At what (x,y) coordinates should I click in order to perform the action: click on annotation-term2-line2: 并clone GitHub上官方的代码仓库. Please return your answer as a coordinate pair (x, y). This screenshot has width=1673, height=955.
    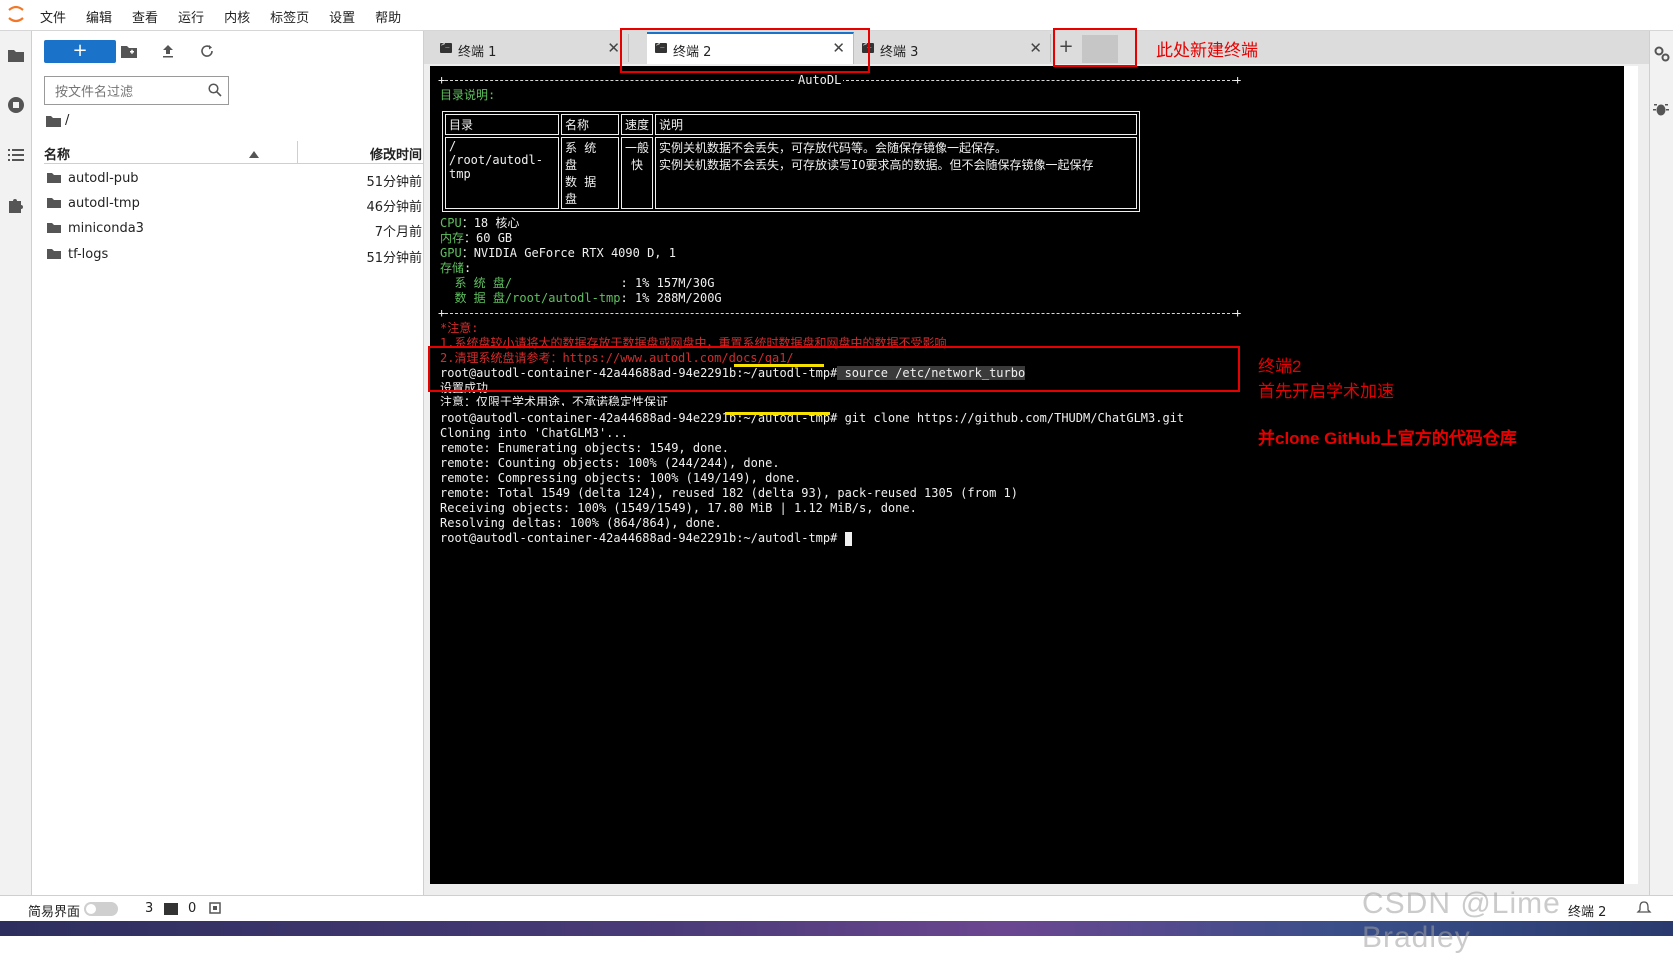
    Looking at the image, I should click on (1387, 438).